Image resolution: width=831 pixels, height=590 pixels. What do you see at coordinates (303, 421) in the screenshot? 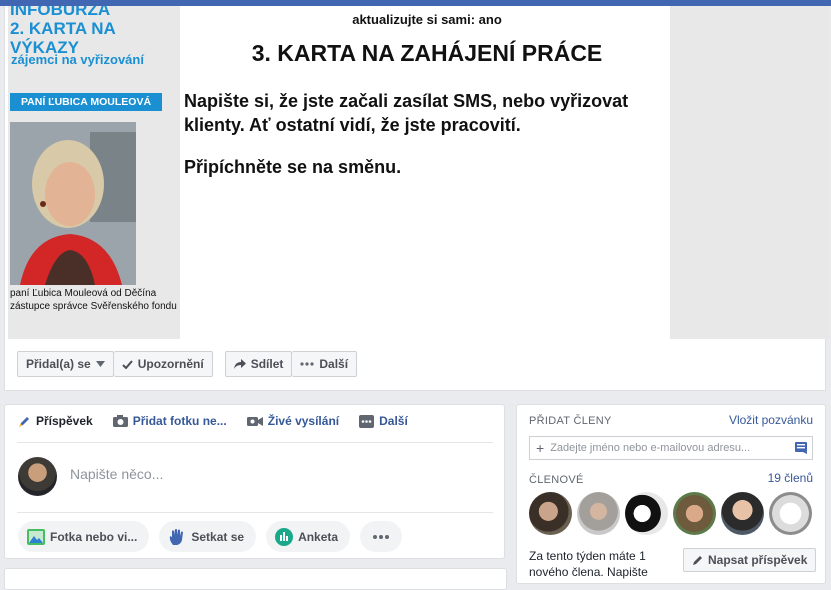
I see `tab-live-video-label: Živé vysílání` at bounding box center [303, 421].